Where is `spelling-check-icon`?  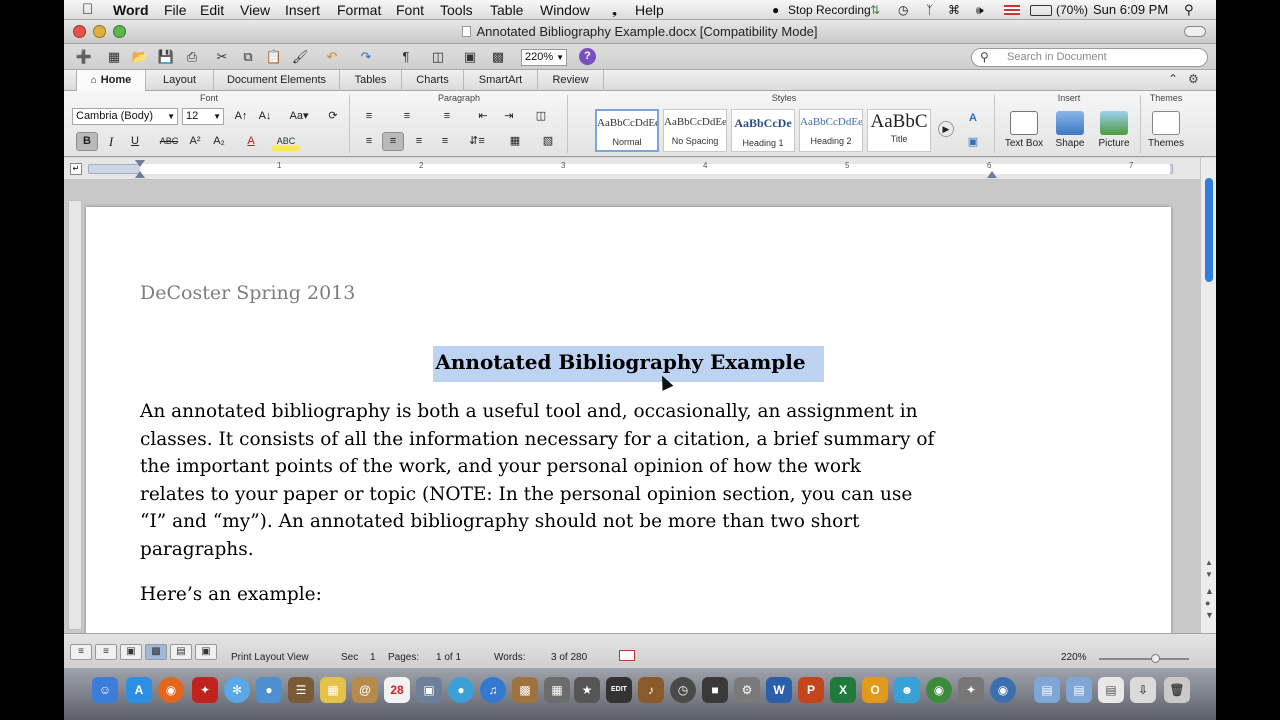 spelling-check-icon is located at coordinates (627, 655).